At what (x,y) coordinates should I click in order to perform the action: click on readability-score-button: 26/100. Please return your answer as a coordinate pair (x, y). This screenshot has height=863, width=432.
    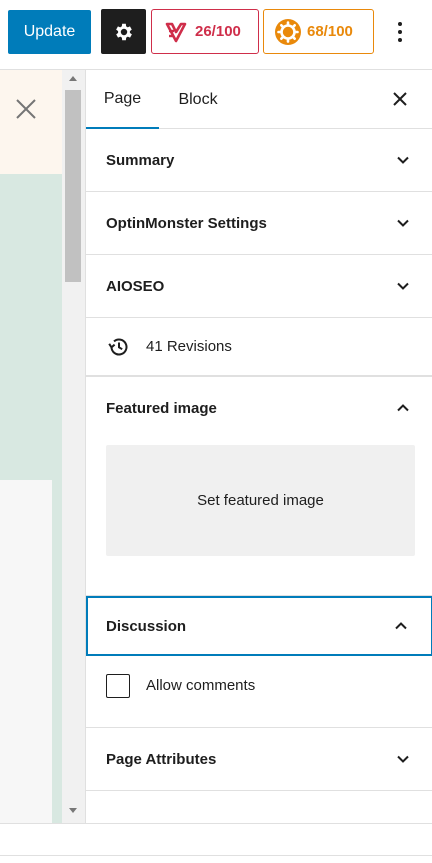
    Looking at the image, I should click on (205, 31).